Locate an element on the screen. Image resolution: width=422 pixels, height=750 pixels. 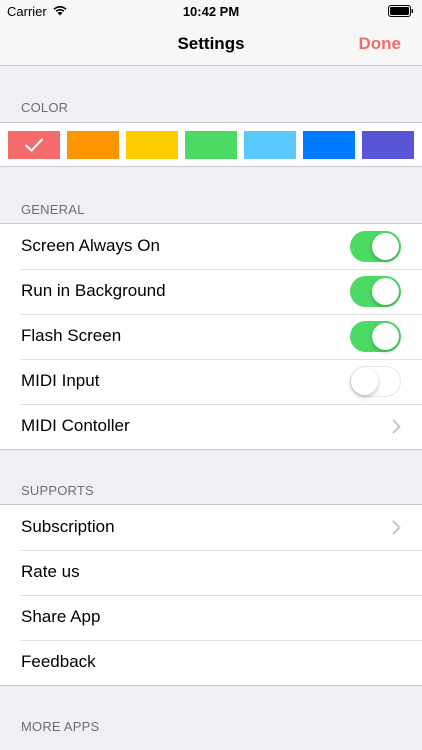
supports-row-1: Rate us is located at coordinates (211, 572).